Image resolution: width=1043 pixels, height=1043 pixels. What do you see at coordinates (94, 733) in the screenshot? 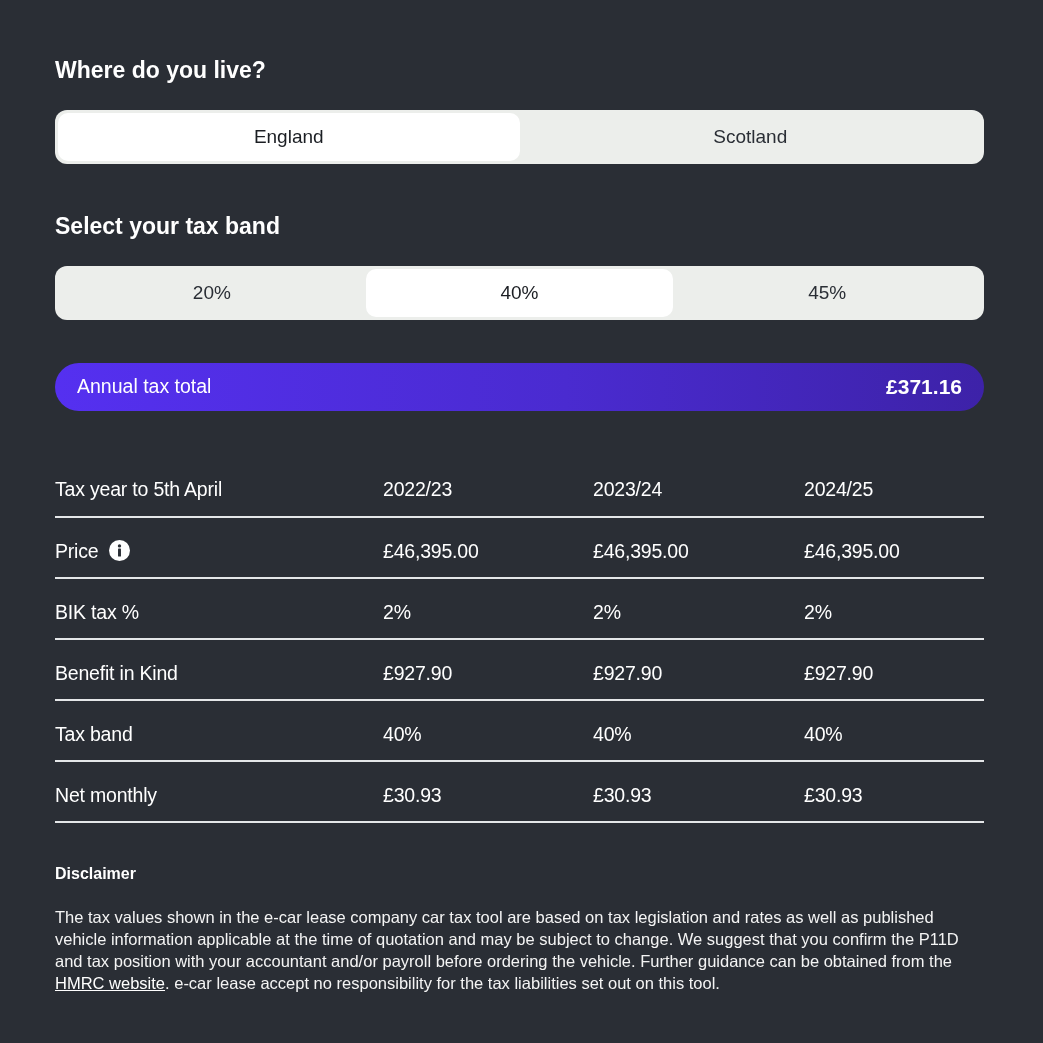
I see `row-label: Tax band` at bounding box center [94, 733].